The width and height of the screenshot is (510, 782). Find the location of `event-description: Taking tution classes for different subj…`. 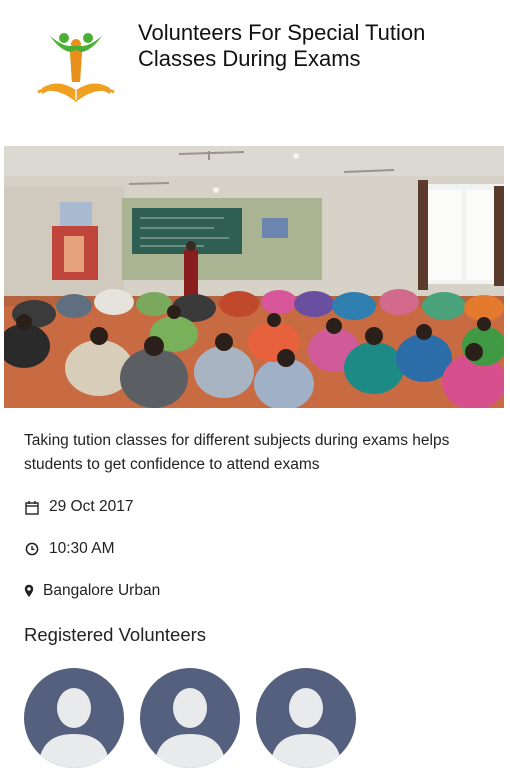

event-description: Taking tution classes for different subj… is located at coordinates (237, 452).